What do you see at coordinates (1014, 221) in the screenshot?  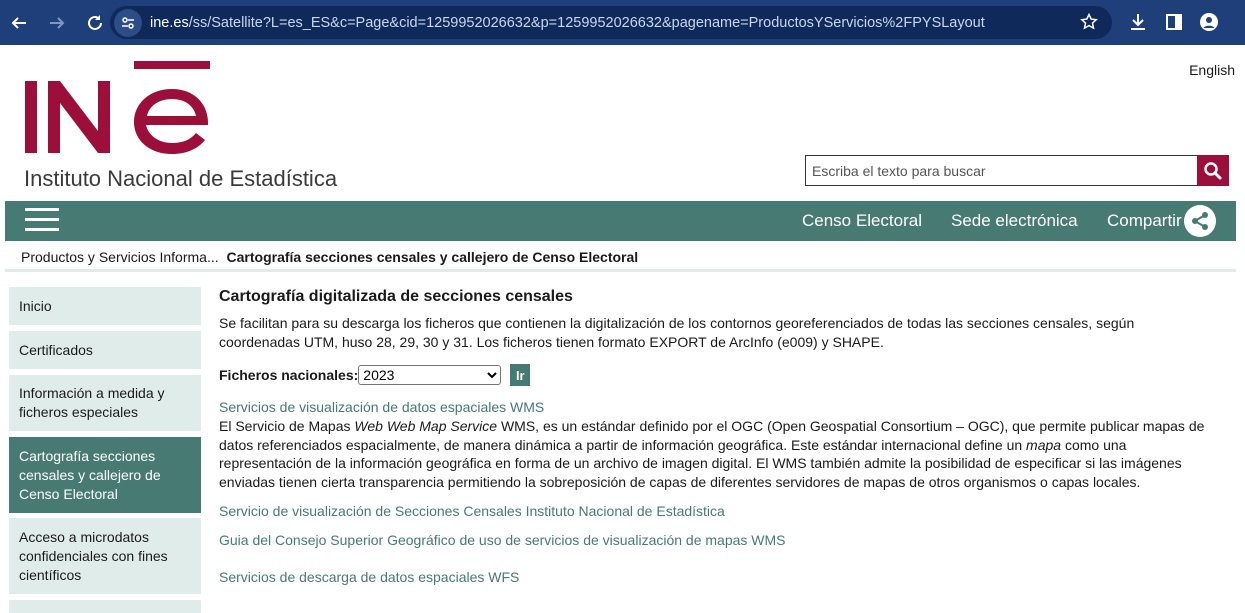 I see `nav-sede-electronica: Sede electrónica` at bounding box center [1014, 221].